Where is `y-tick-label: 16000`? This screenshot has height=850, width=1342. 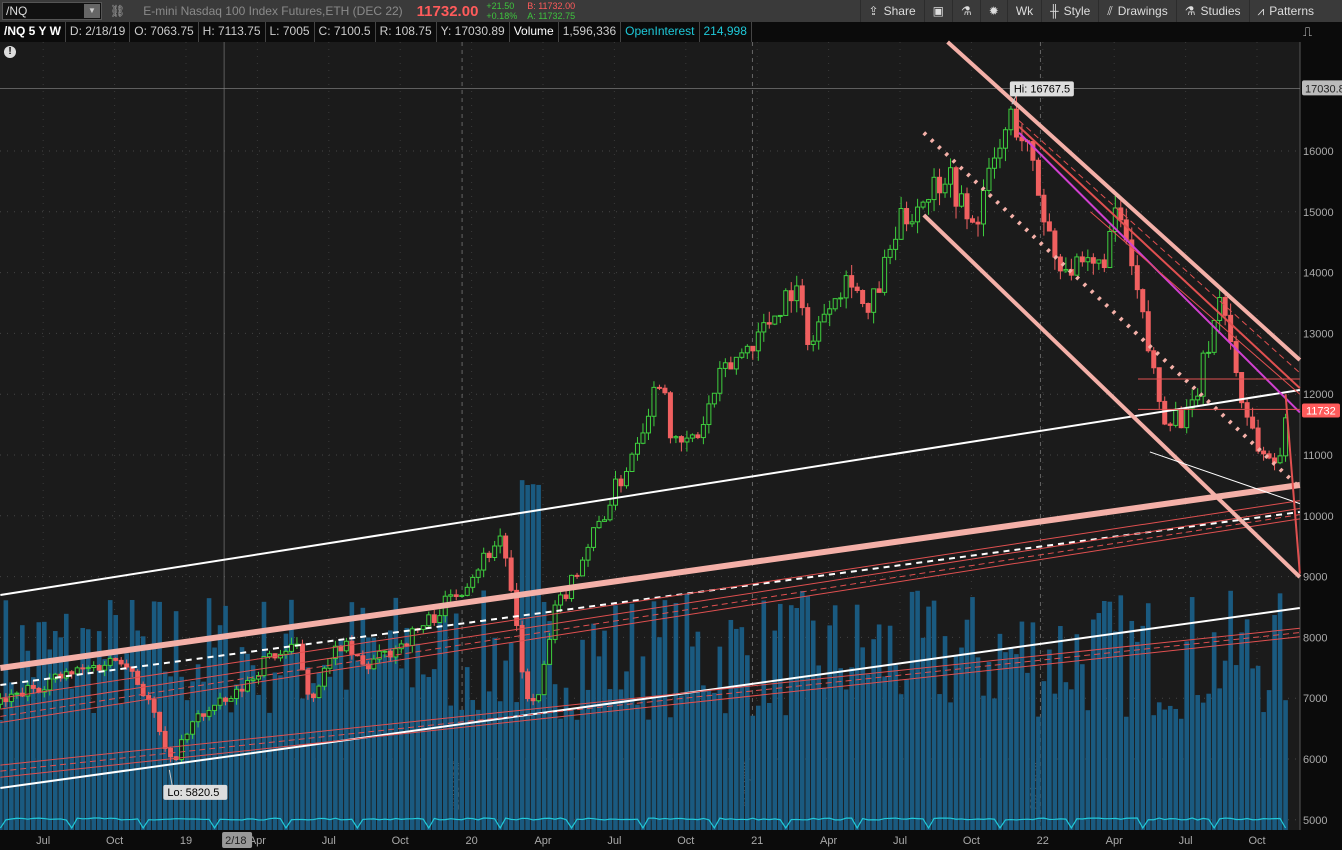
y-tick-label: 16000 is located at coordinates (1318, 152).